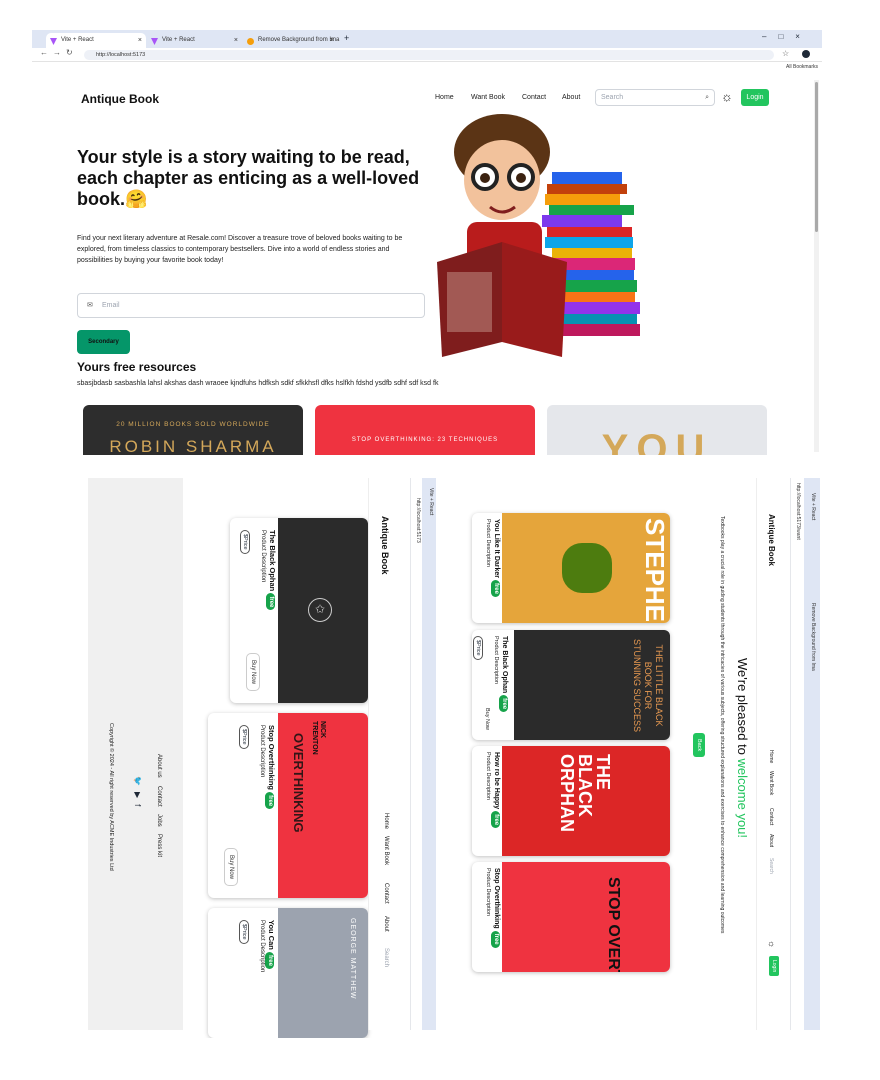  I want to click on resources-heading: Yours free resources, so click(137, 367).